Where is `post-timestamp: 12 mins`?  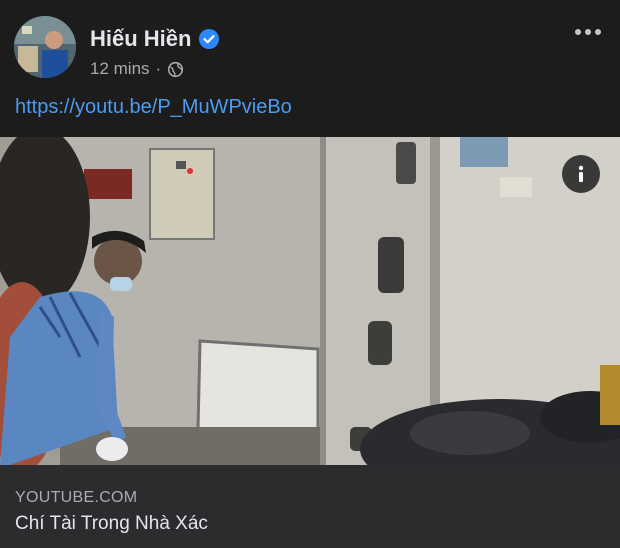 post-timestamp: 12 mins is located at coordinates (120, 69).